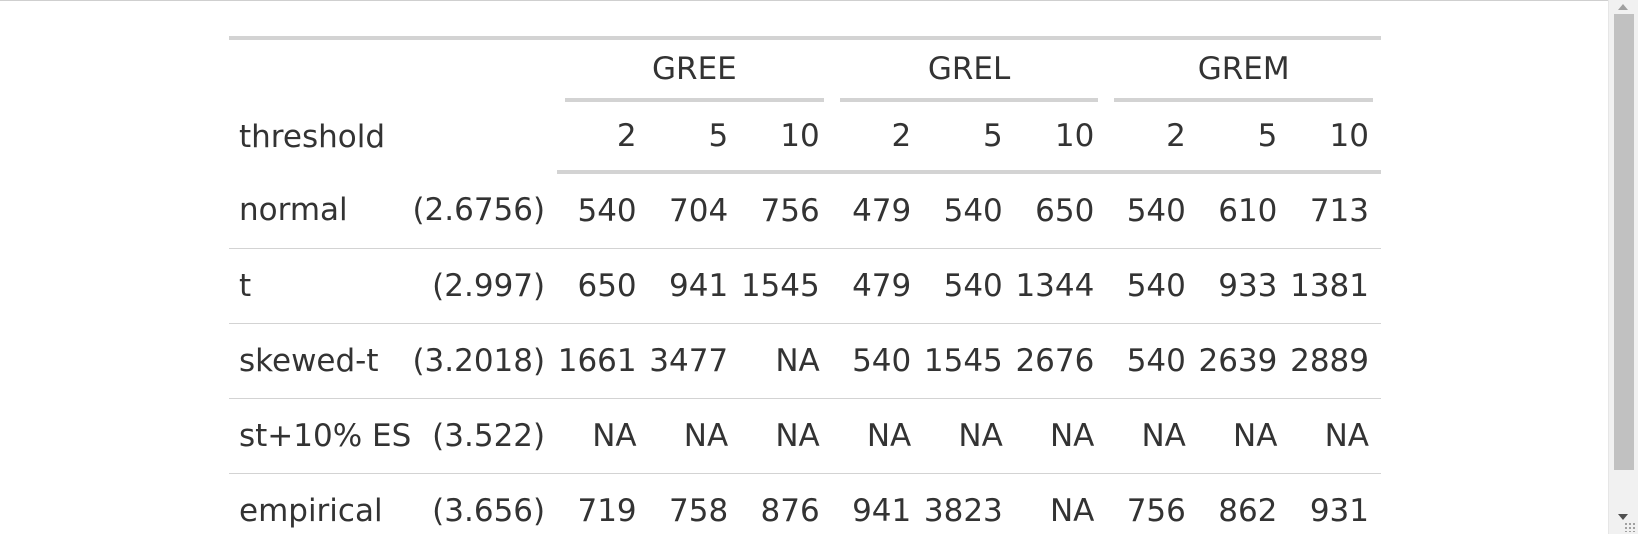  What do you see at coordinates (1335, 210) in the screenshot?
I see `table-cell: 713` at bounding box center [1335, 210].